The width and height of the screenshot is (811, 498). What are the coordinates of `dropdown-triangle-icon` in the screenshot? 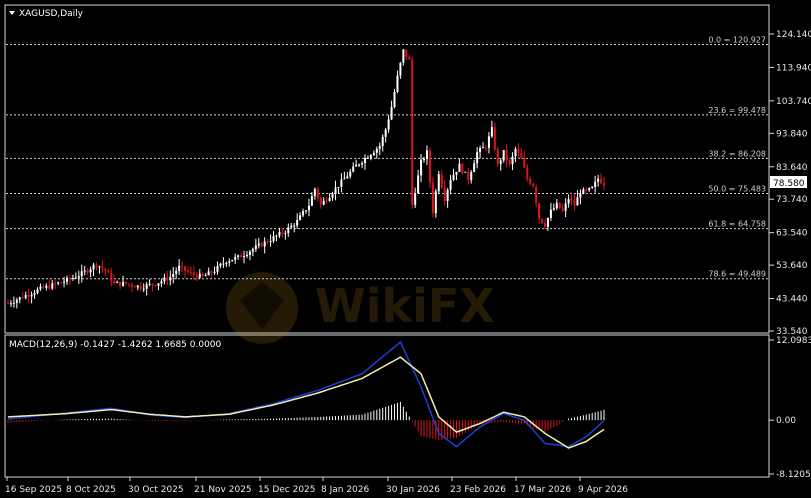 It's located at (12, 13).